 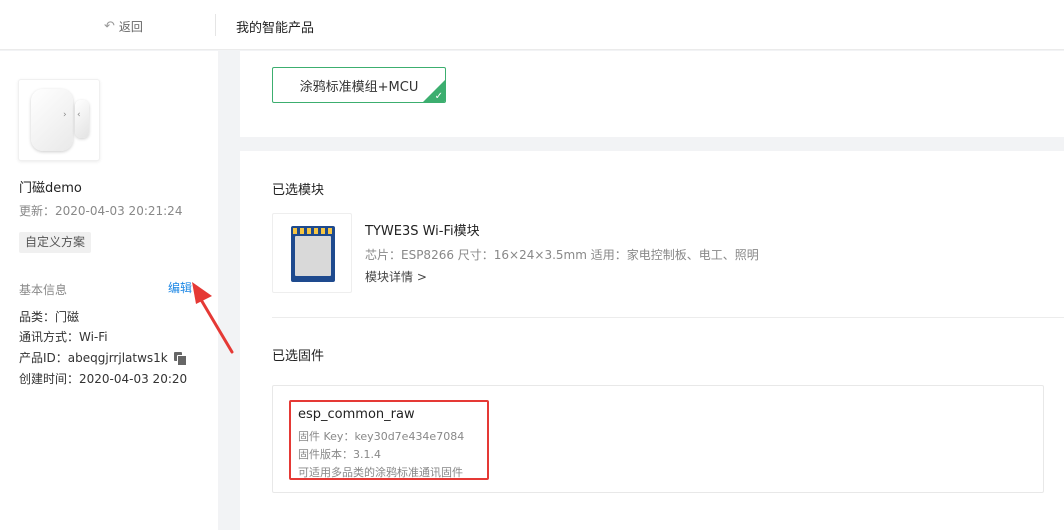 I want to click on copy-icon, so click(x=180, y=358).